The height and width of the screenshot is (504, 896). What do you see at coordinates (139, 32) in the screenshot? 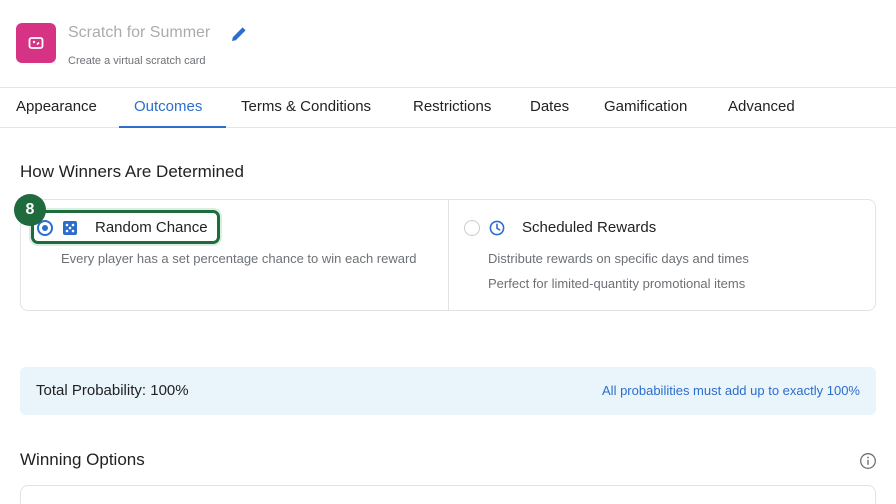
I see `page-title: Scratch for Summer` at bounding box center [139, 32].